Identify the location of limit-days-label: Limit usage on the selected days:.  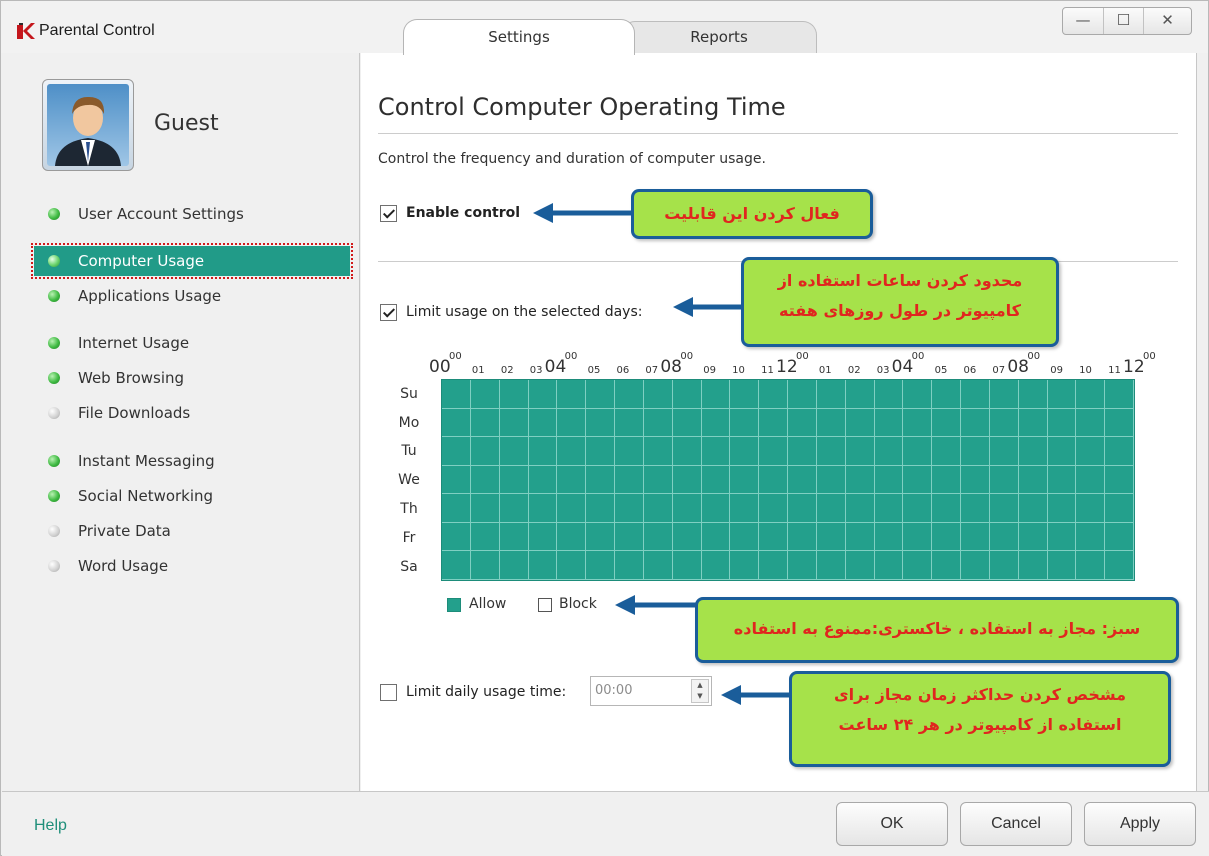
(524, 312).